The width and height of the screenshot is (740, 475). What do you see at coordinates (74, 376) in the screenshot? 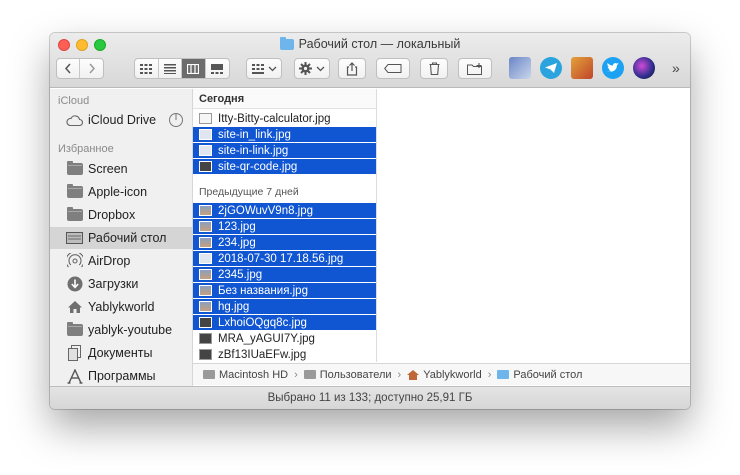
I see `applications-icon` at bounding box center [74, 376].